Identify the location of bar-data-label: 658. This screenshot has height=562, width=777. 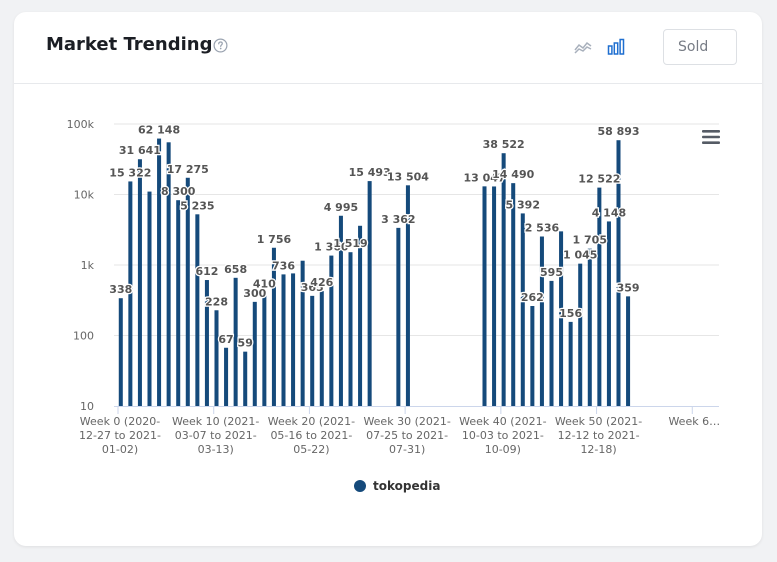
(235, 269).